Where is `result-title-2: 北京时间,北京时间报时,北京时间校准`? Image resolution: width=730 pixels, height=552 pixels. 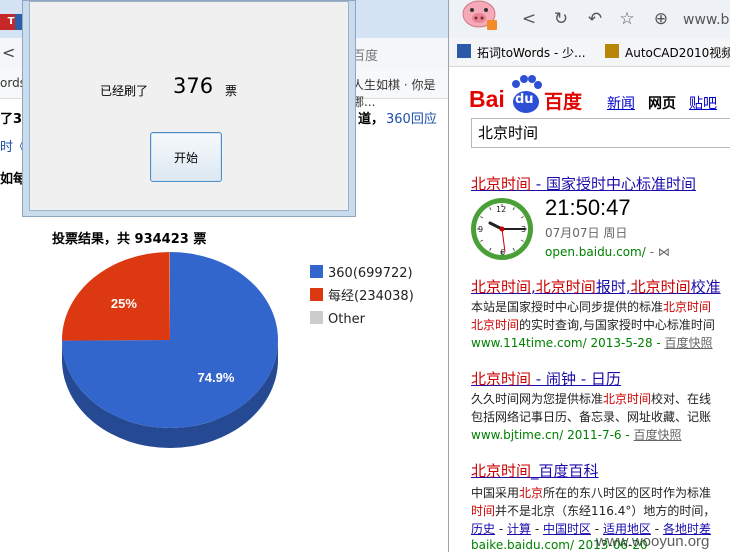
result-title-2: 北京时间,北京时间报时,北京时间校准 is located at coordinates (596, 286).